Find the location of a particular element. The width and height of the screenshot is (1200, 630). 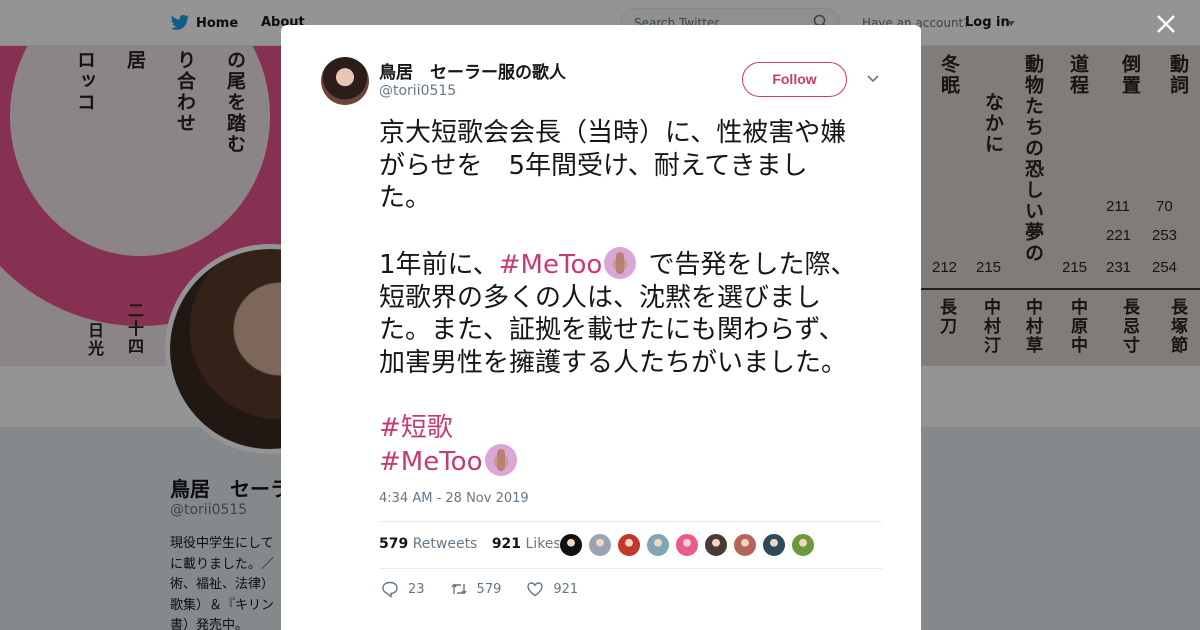

retweet-icon is located at coordinates (459, 589).